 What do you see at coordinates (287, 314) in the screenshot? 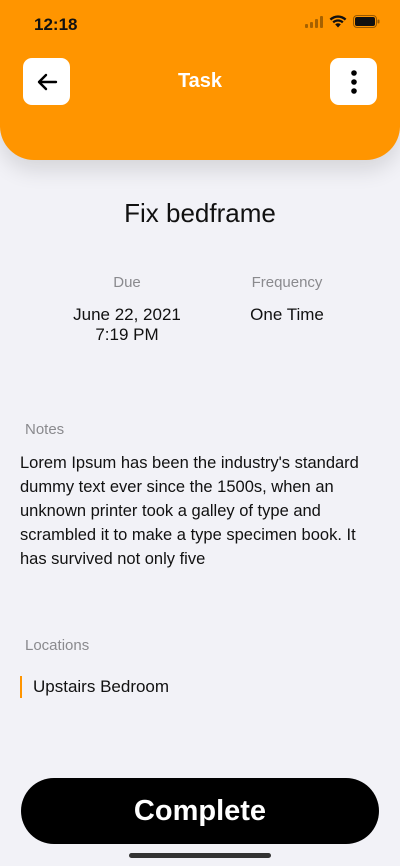
I see `frequency-value: One Time` at bounding box center [287, 314].